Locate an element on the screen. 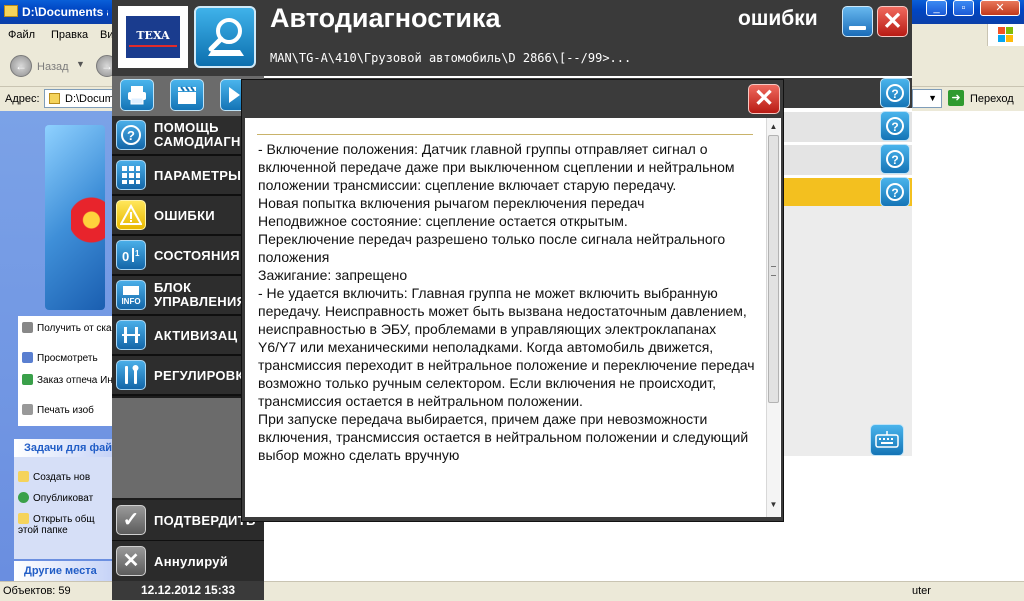  divider is located at coordinates (505, 134).